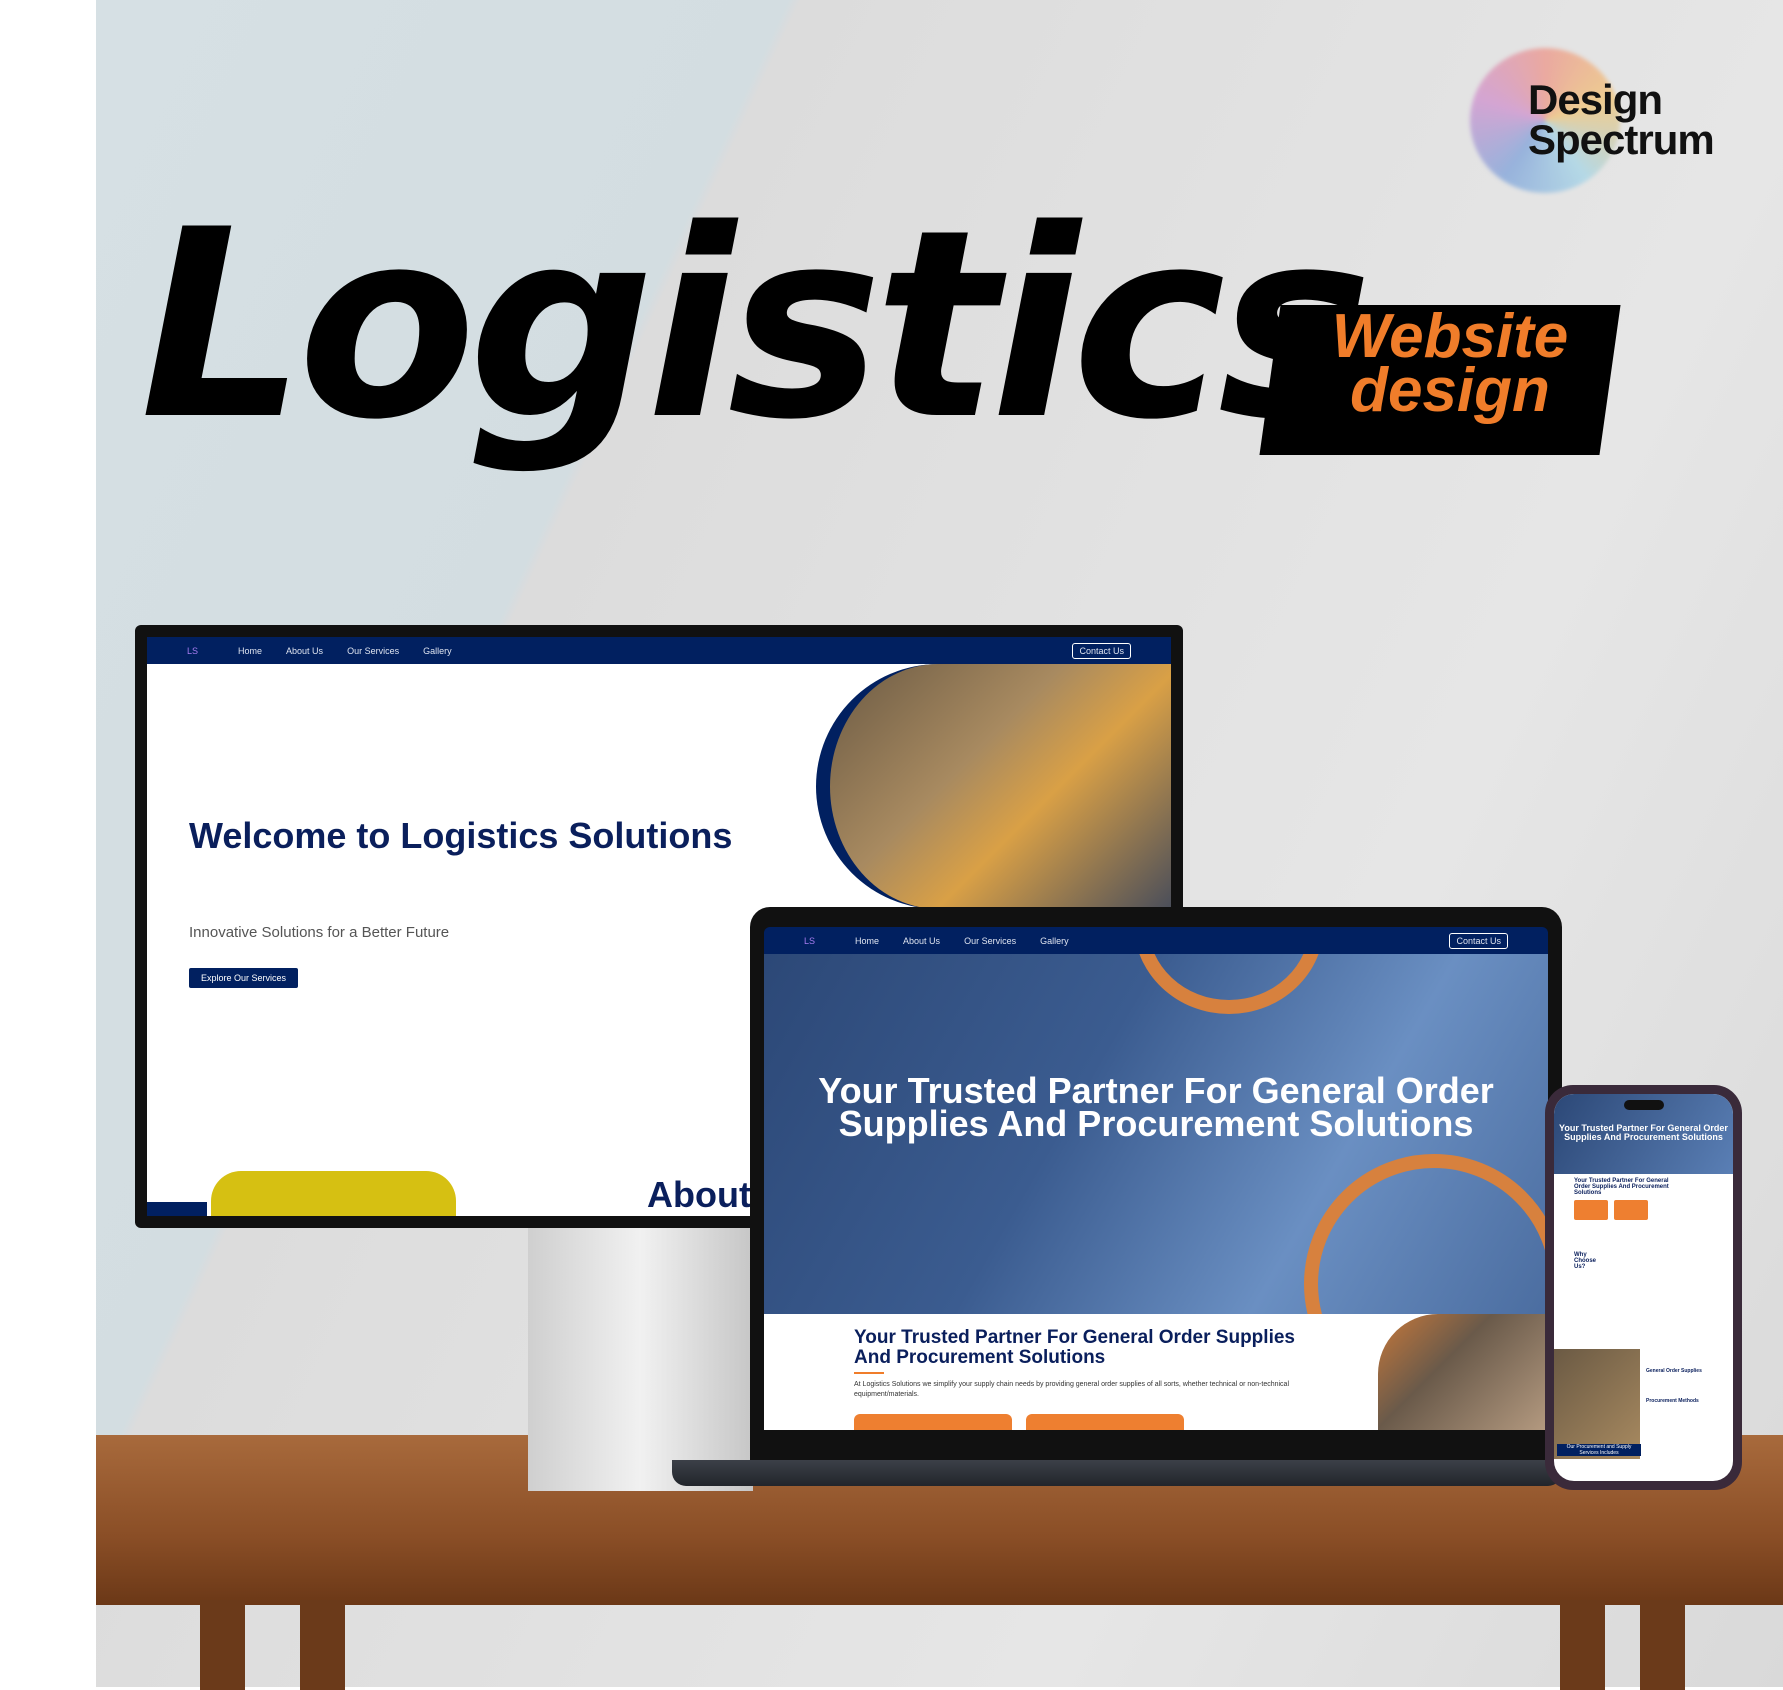 This screenshot has height=1690, width=1783. Describe the element at coordinates (869, 1373) in the screenshot. I see `divider` at that location.